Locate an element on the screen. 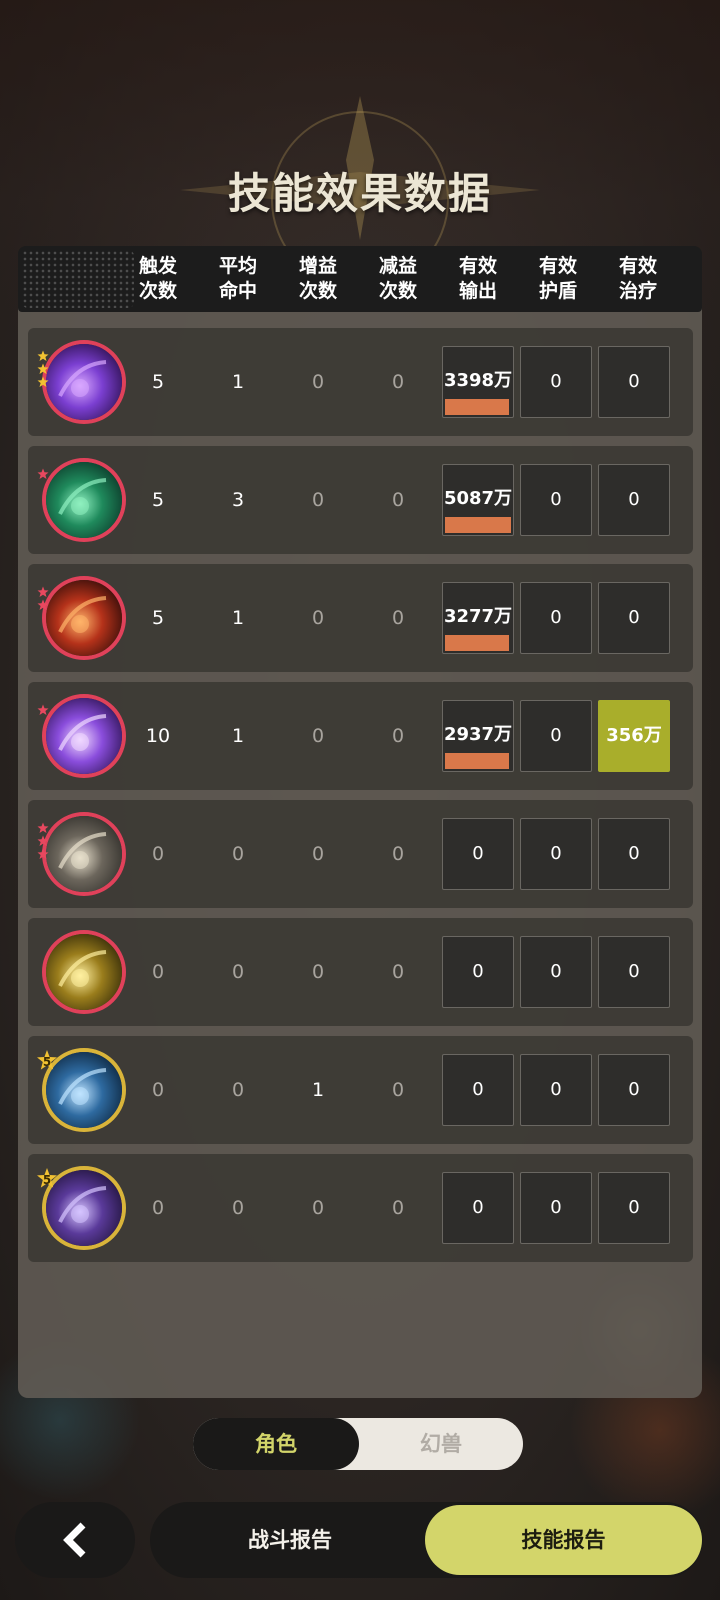 The height and width of the screenshot is (1600, 720). effective-output-cell: 2937万 is located at coordinates (478, 736).